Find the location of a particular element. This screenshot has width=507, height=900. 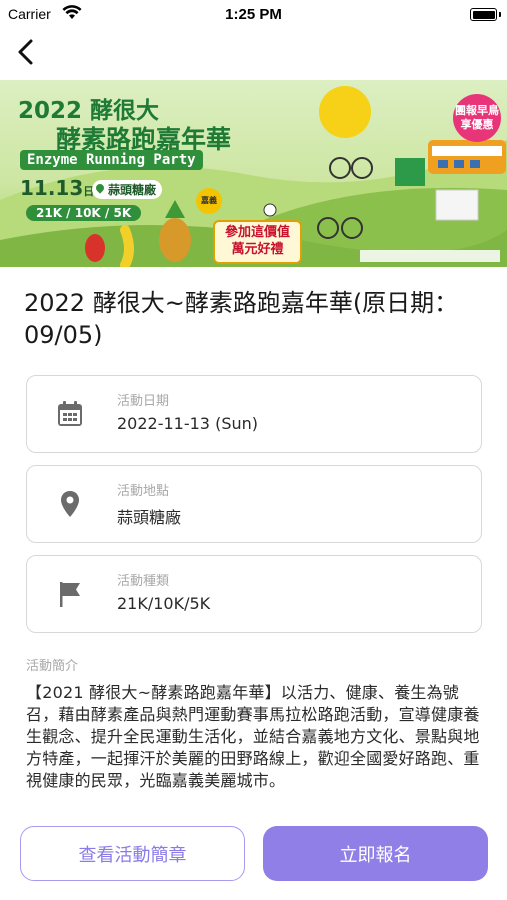

description-label: 活動簡介 is located at coordinates (52, 666).